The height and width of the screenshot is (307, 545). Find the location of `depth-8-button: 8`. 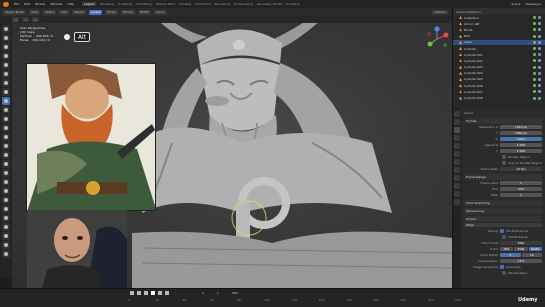

depth-8-button: 8 is located at coordinates (510, 255).